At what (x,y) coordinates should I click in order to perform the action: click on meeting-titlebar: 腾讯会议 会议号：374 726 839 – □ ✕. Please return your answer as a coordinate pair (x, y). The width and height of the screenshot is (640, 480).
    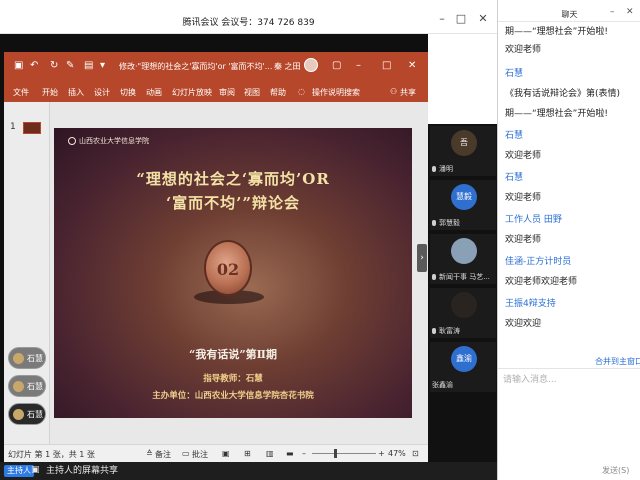
    Looking at the image, I should click on (248, 17).